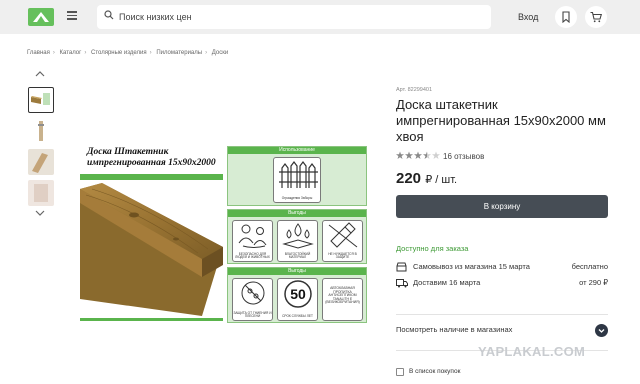  I want to click on delivery-price: от 290 ₽, so click(593, 282).